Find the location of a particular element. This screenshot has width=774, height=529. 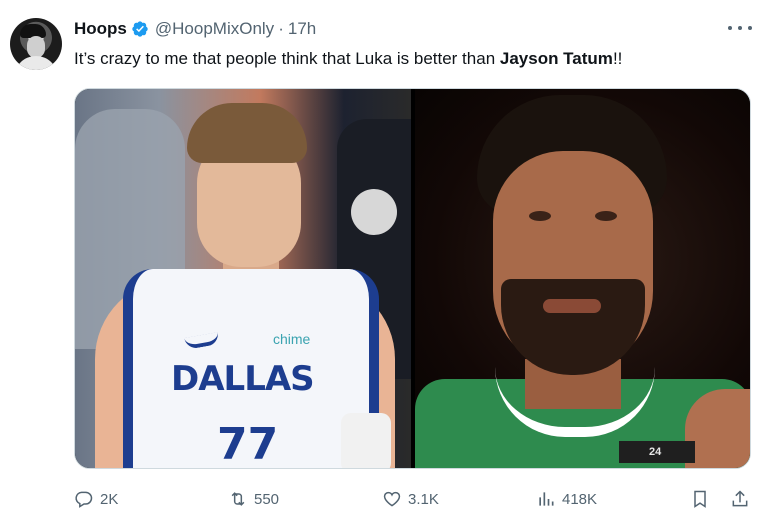

bookmark-icon is located at coordinates (700, 499).